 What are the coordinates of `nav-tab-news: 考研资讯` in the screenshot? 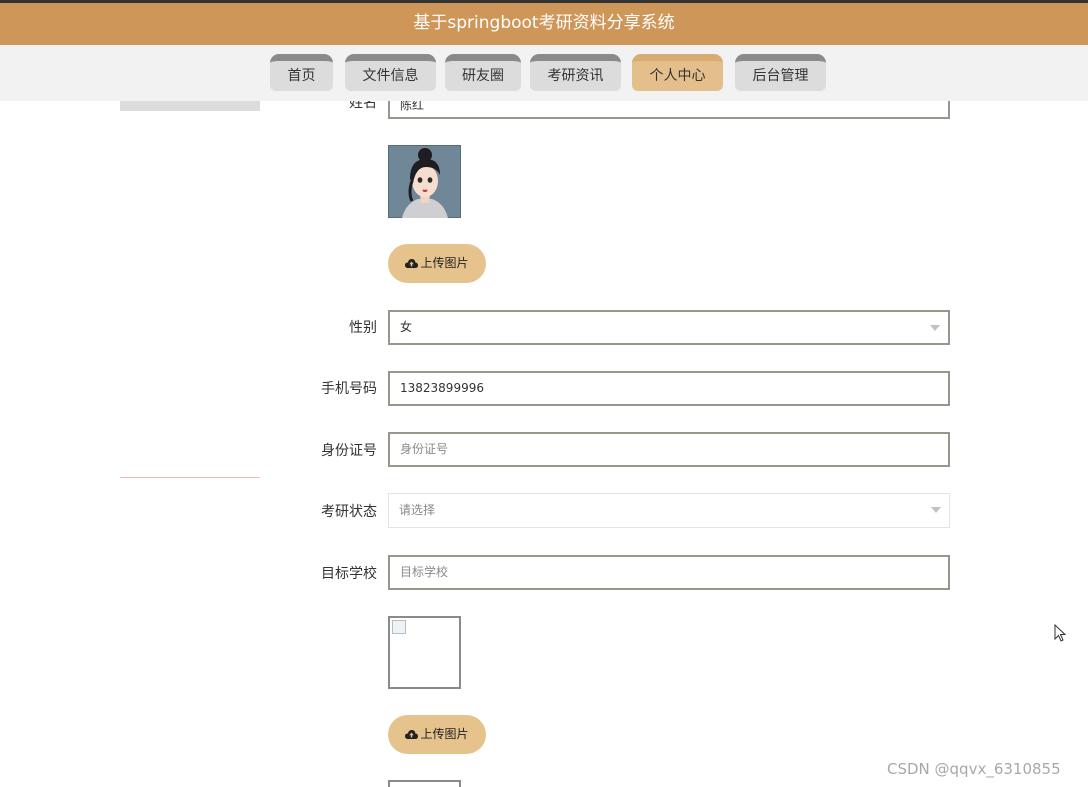 It's located at (575, 72).